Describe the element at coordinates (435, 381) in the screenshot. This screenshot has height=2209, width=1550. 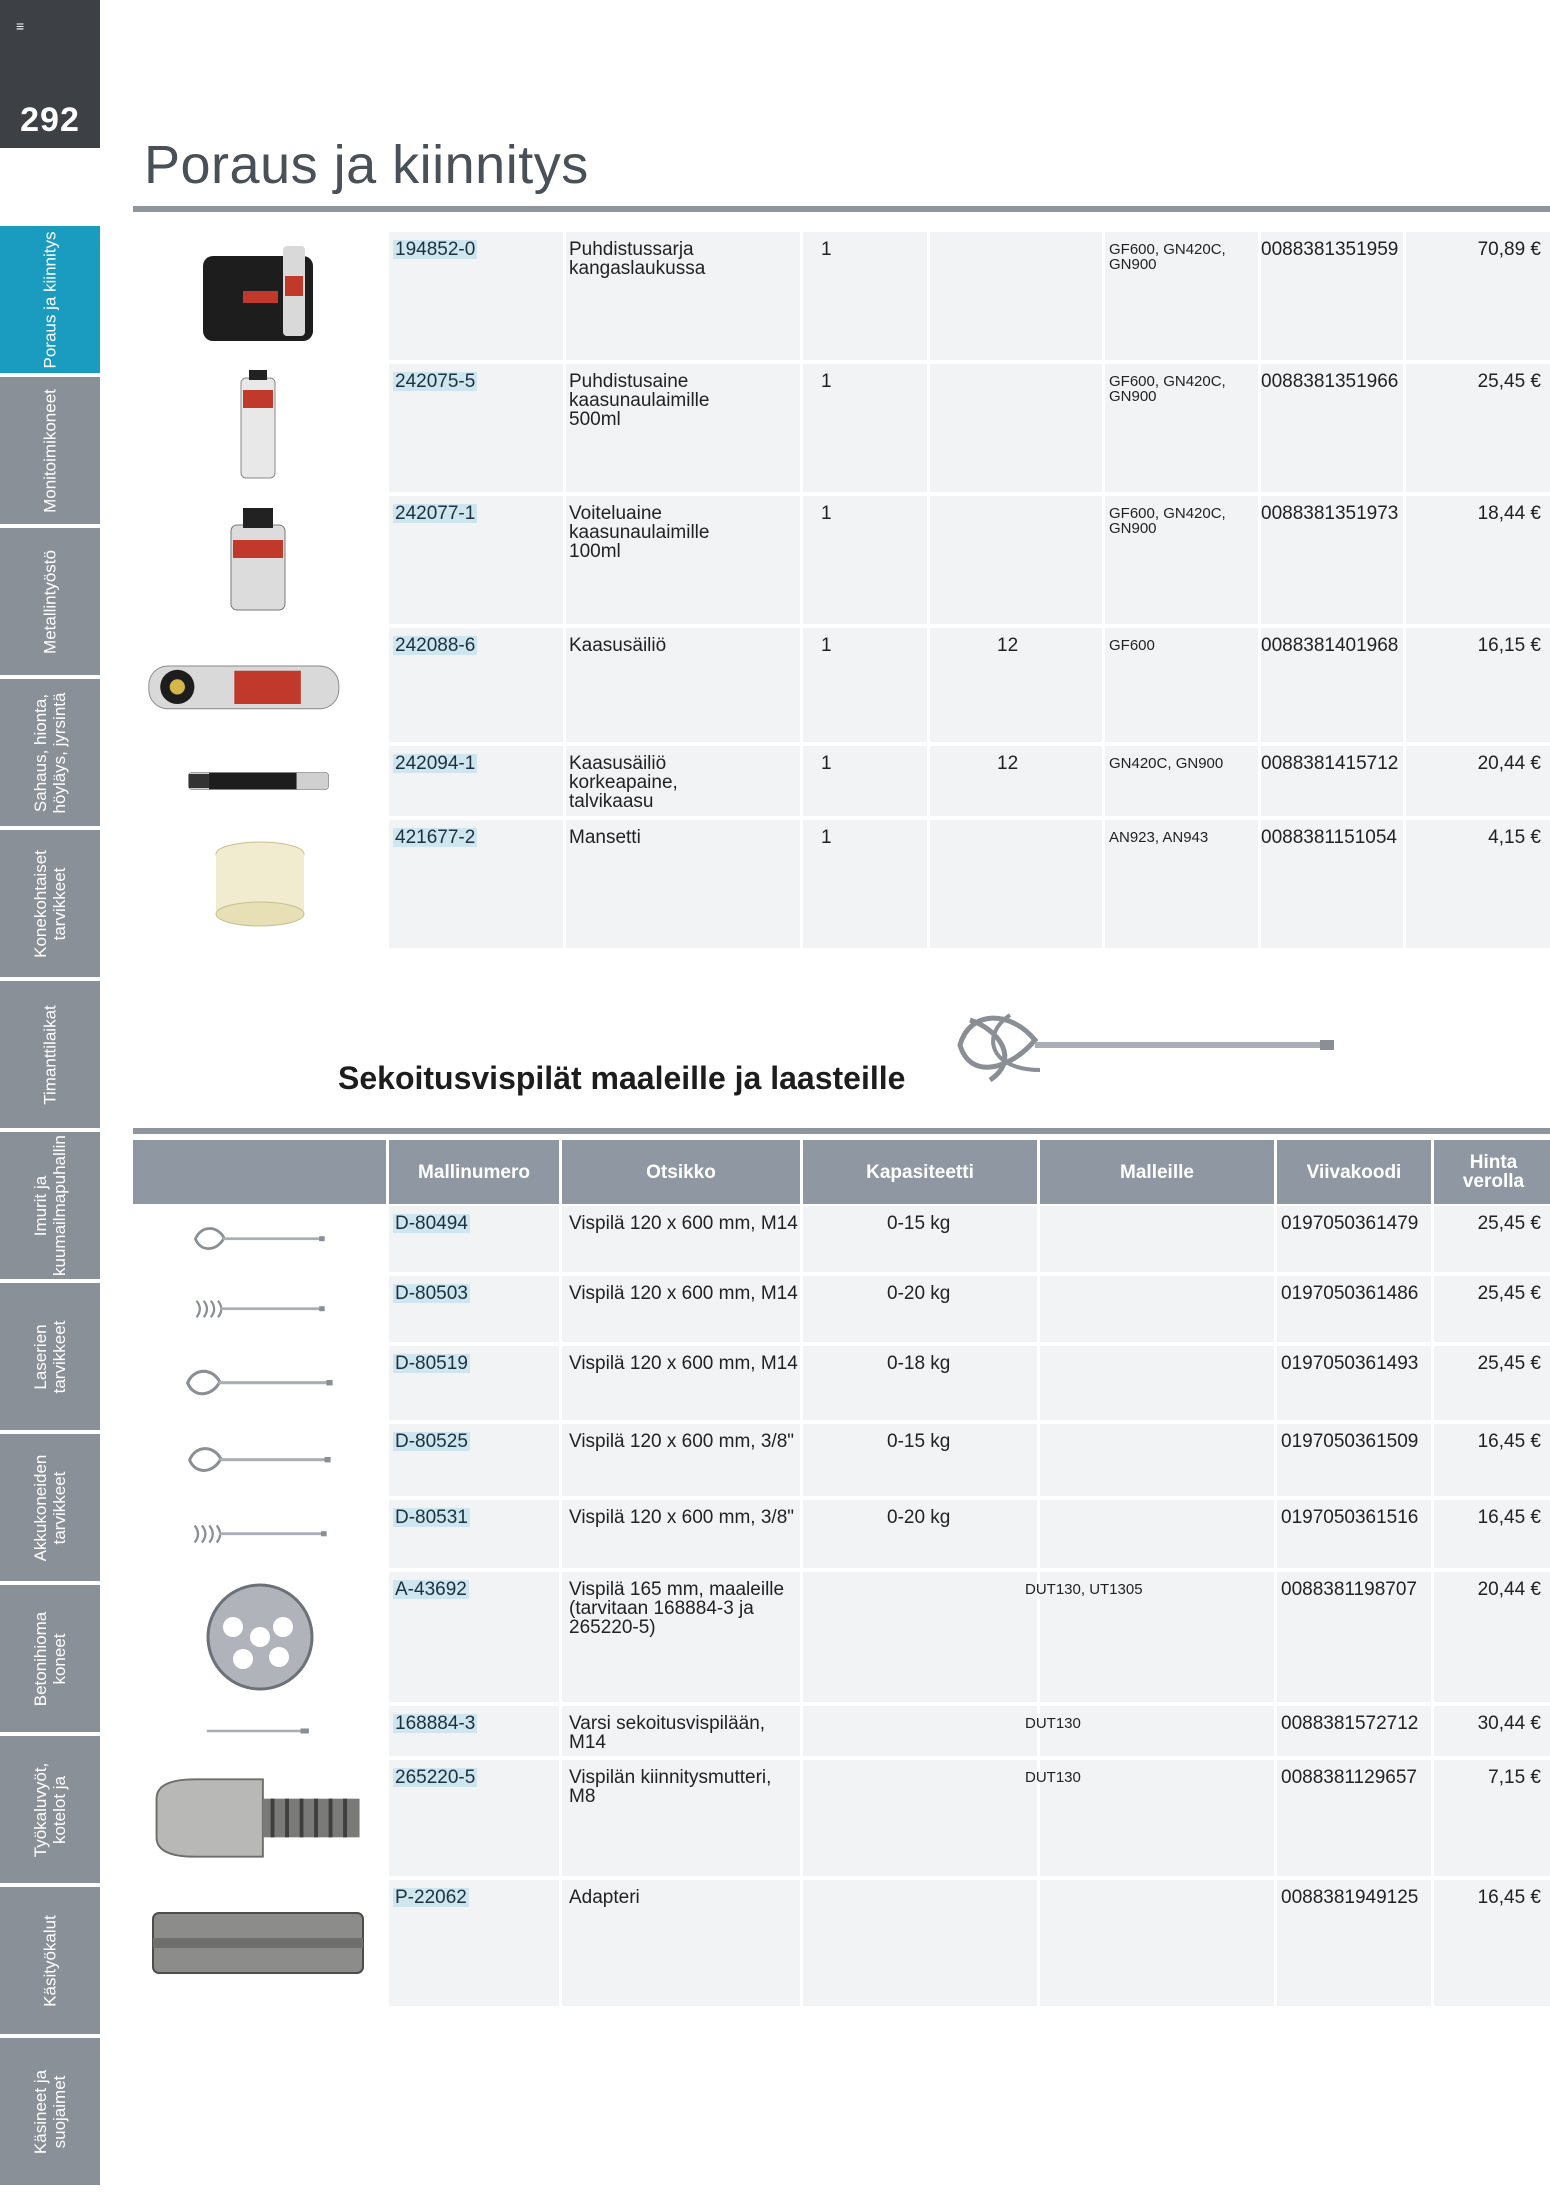
I see `model-number-link: 242075-5` at that location.